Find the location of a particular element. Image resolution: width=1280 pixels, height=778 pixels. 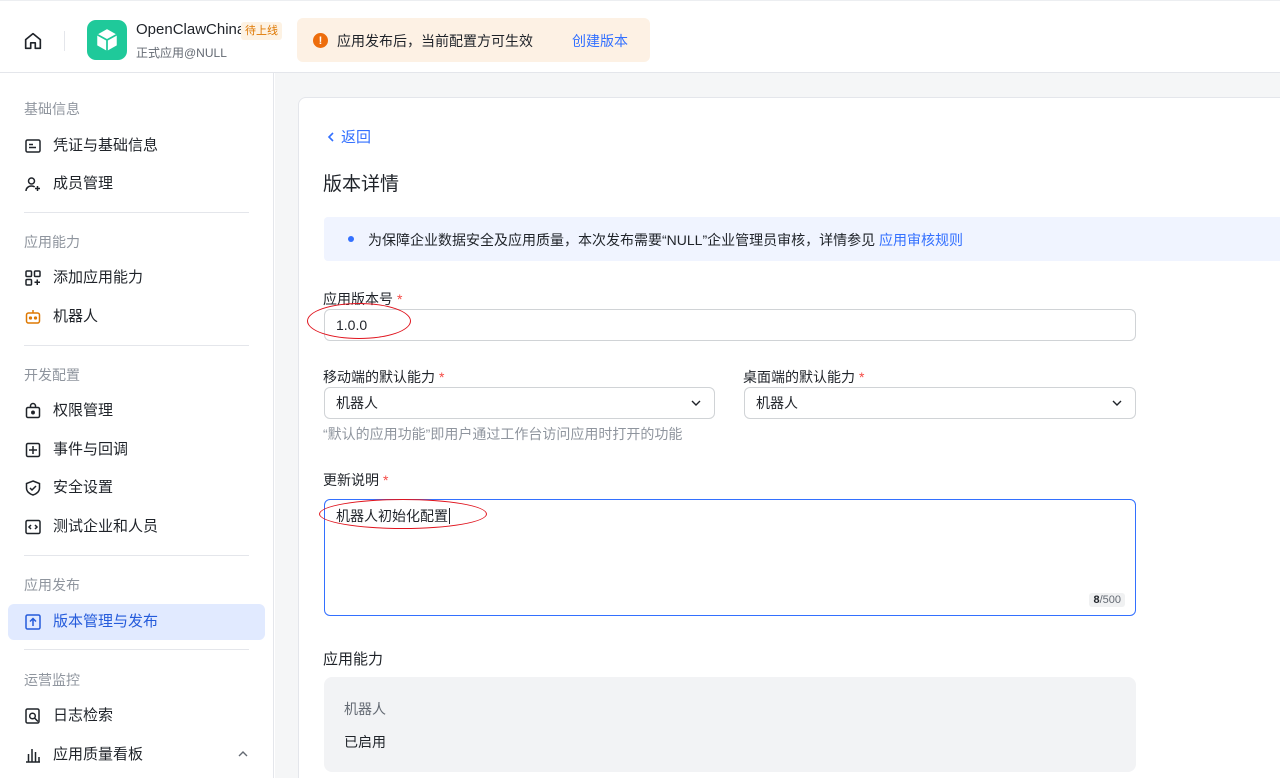

shield-check-icon is located at coordinates (33, 488).